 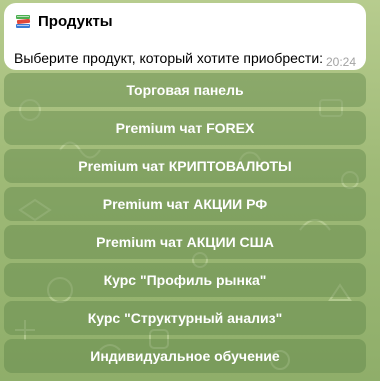 What do you see at coordinates (185, 242) in the screenshot?
I see `button-premium-stocks-usa: Premium чат АКЦИИ США` at bounding box center [185, 242].